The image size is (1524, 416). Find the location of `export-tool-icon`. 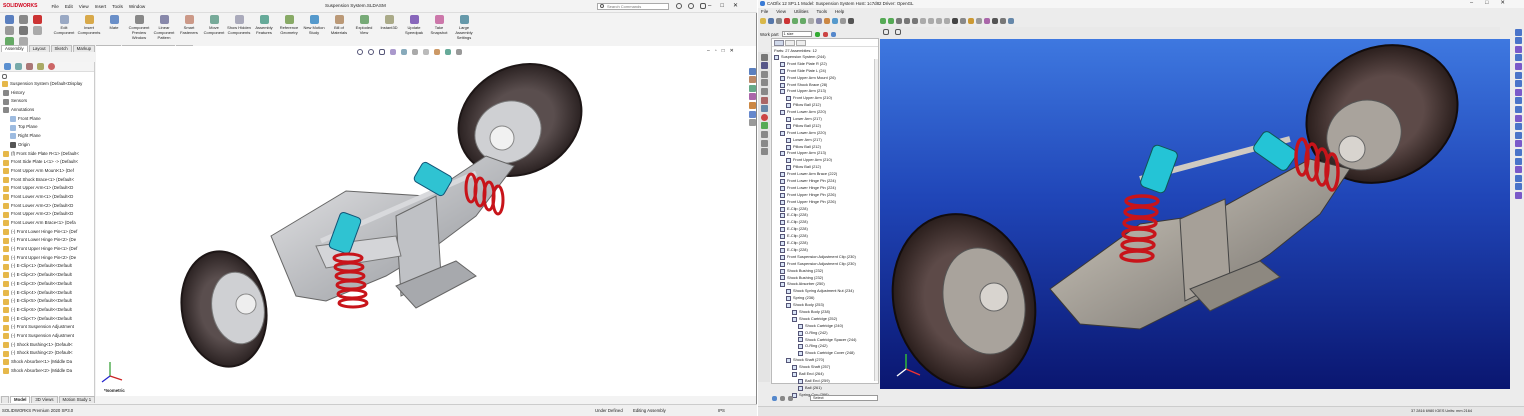

export-tool-icon is located at coordinates (764, 143).